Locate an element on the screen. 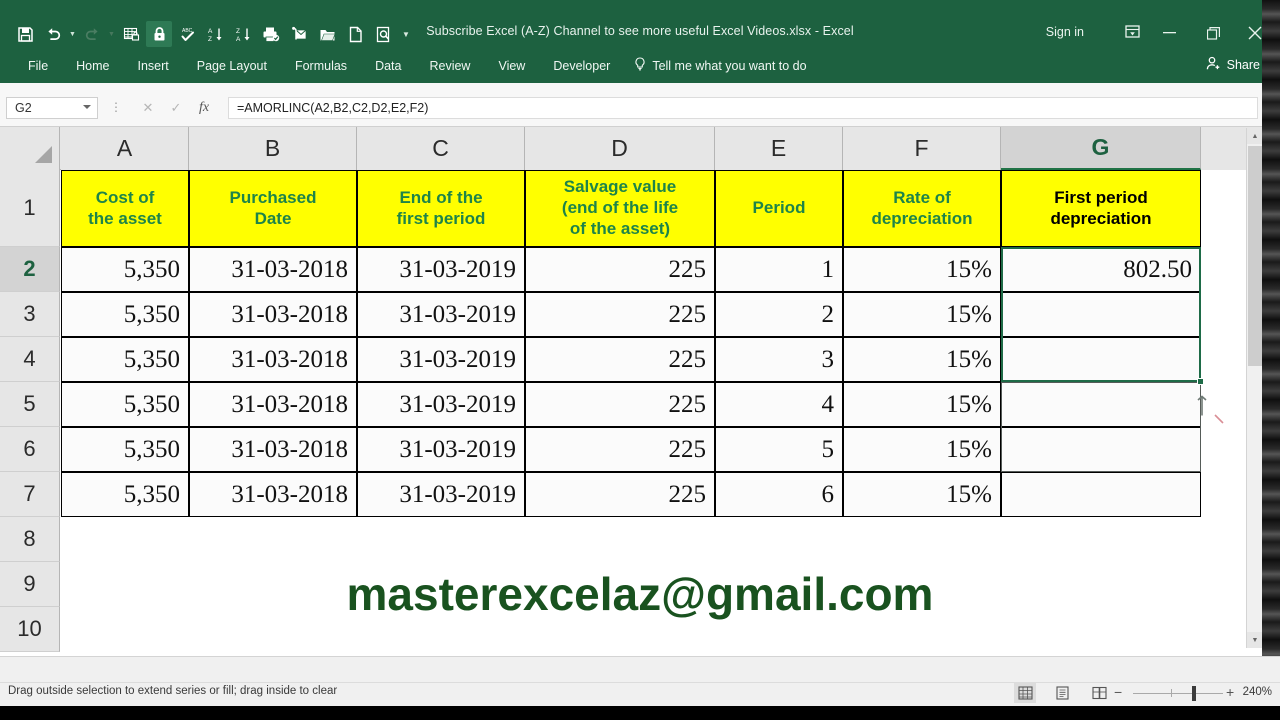 This screenshot has height=720, width=1280. row-header-6: 6 is located at coordinates (30, 449).